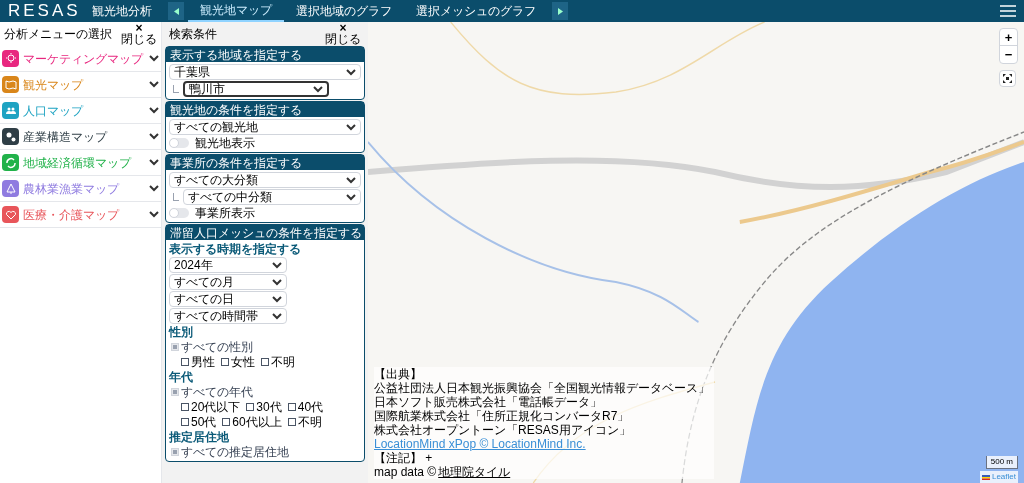  I want to click on checkbox-label: 30代, so click(269, 407).